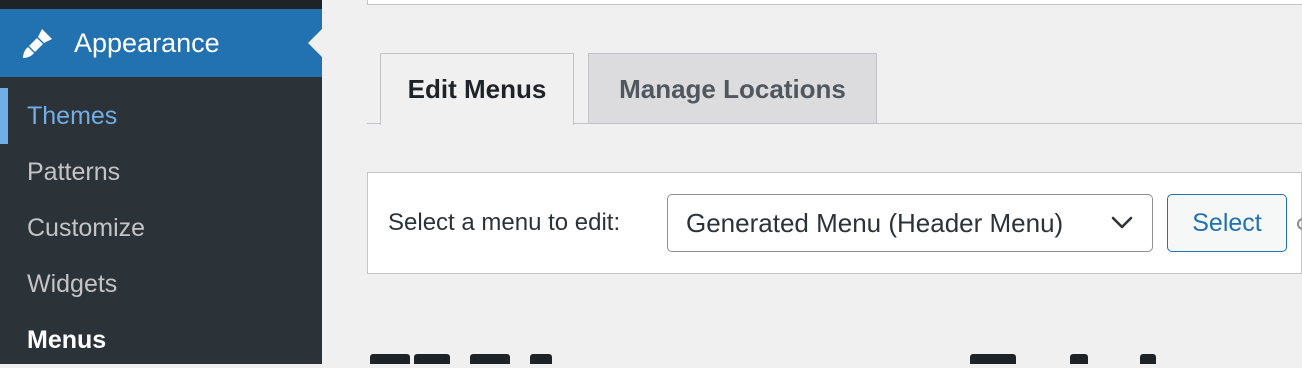 The image size is (1302, 368). I want to click on sidebar-item-patterns: Patterns, so click(161, 172).